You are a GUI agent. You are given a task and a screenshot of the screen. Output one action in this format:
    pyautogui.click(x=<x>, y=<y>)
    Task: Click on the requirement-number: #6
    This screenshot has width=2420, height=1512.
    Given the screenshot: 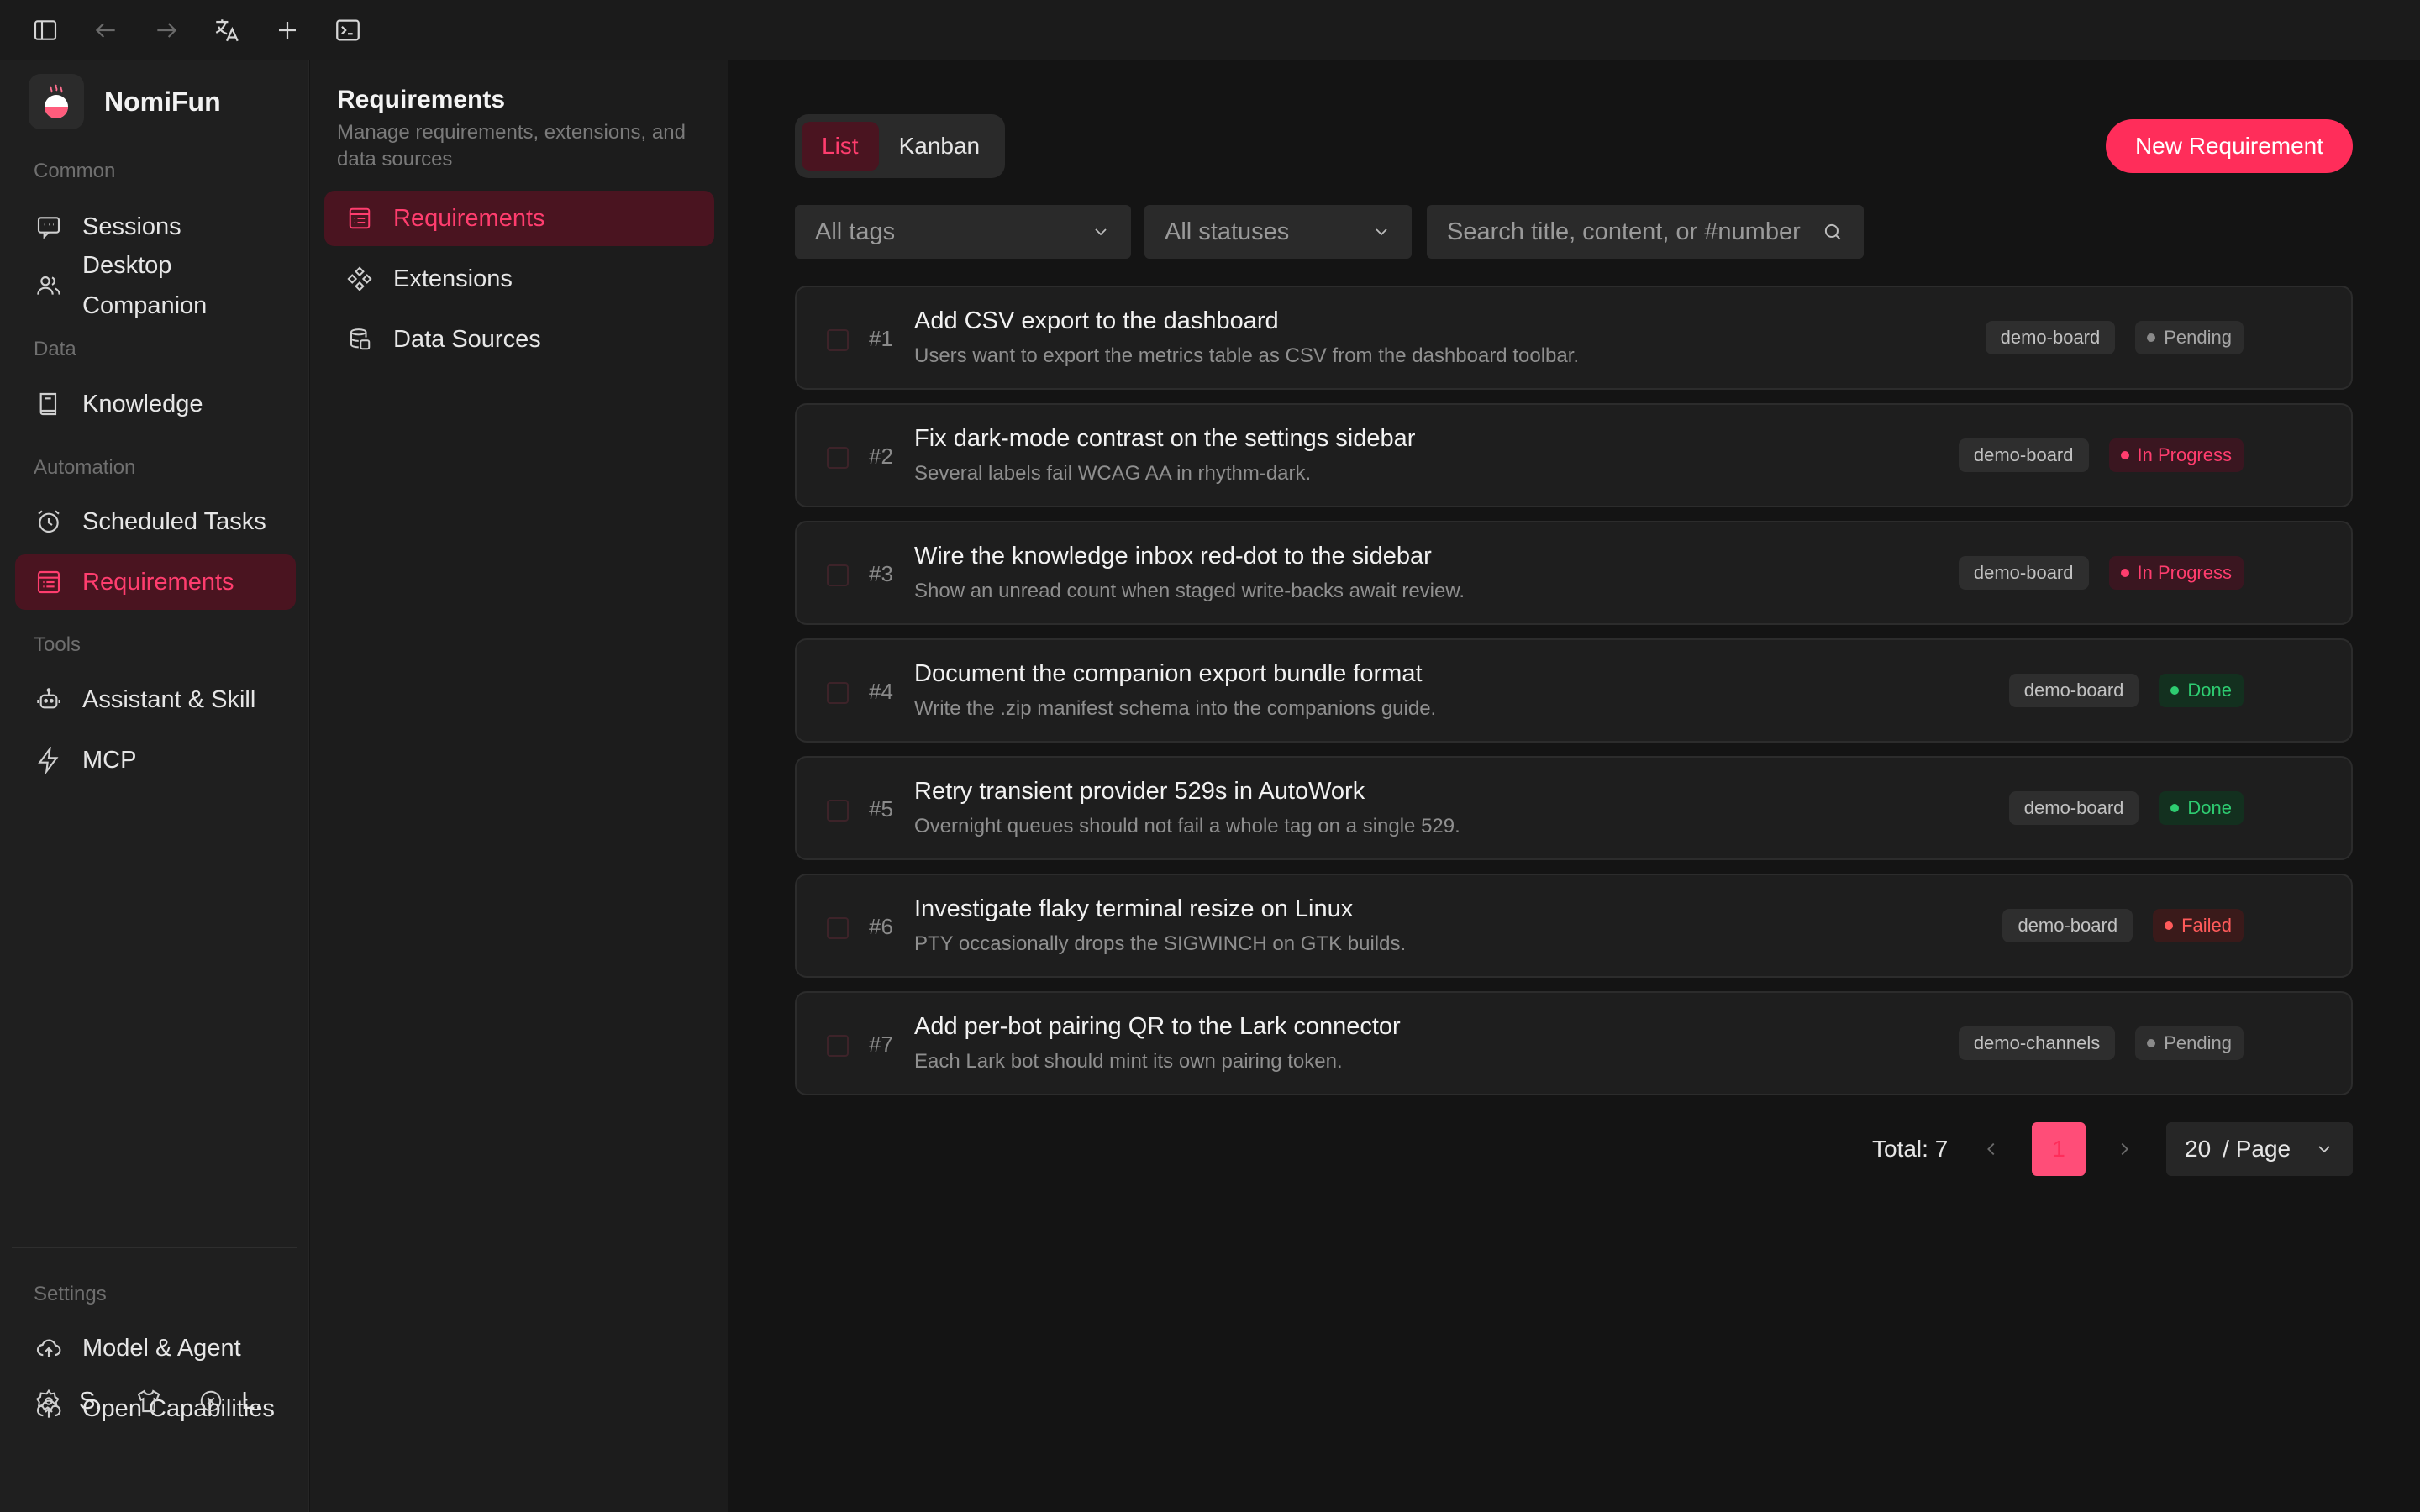 What is the action you would take?
    pyautogui.click(x=881, y=926)
    